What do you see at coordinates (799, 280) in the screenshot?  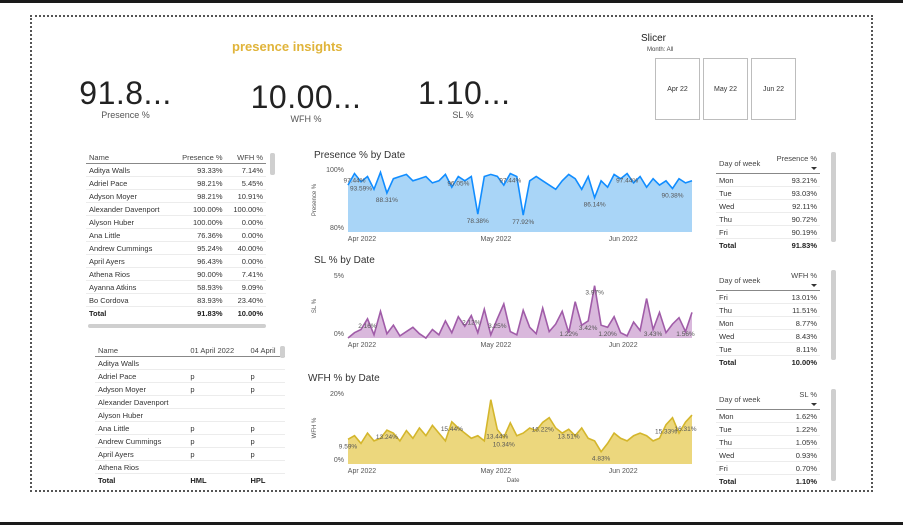 I see `dow-wfh-col-value: WFH %` at bounding box center [799, 280].